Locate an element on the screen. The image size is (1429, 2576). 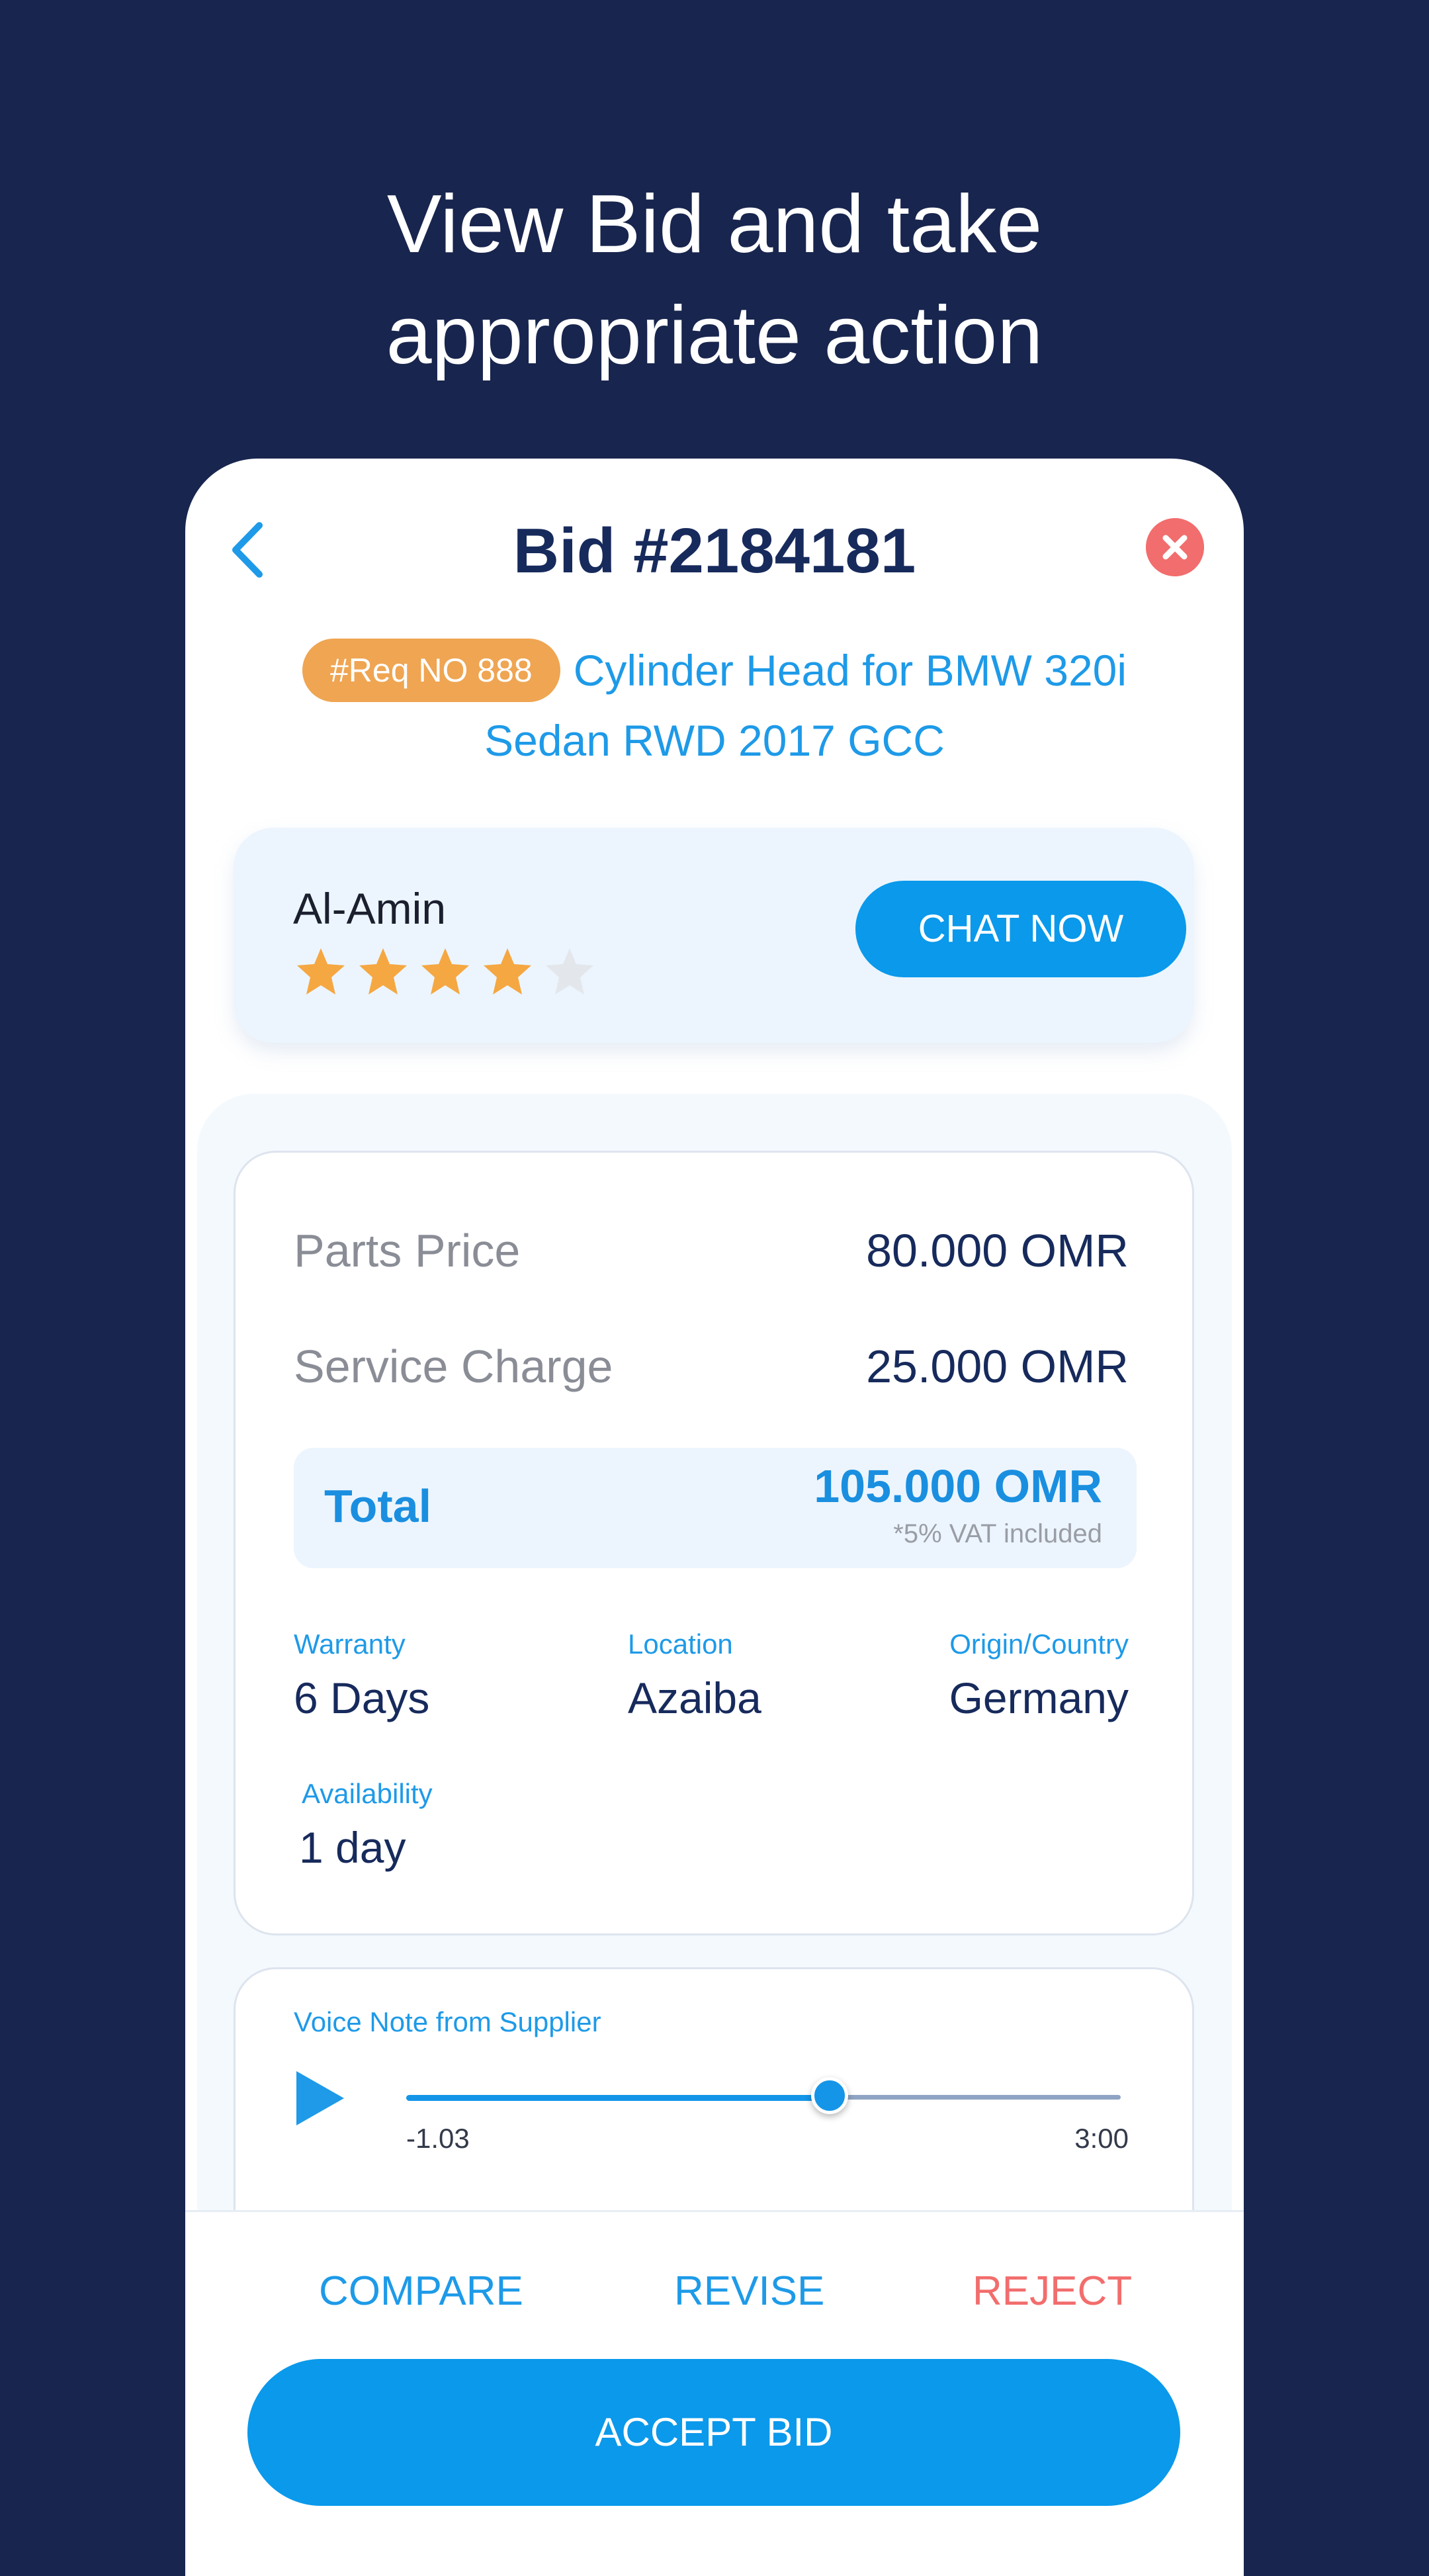
play-icon is located at coordinates (320, 2098).